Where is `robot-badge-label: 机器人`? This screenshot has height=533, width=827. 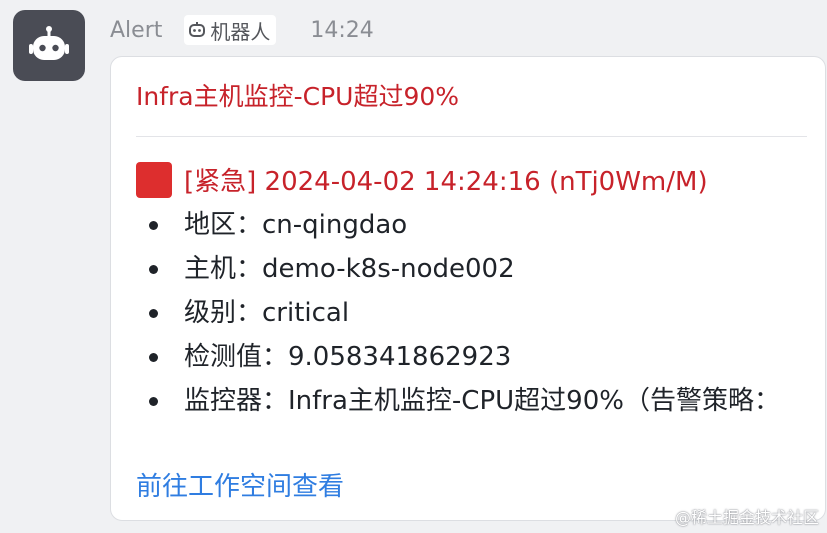
robot-badge-label: 机器人 is located at coordinates (240, 31).